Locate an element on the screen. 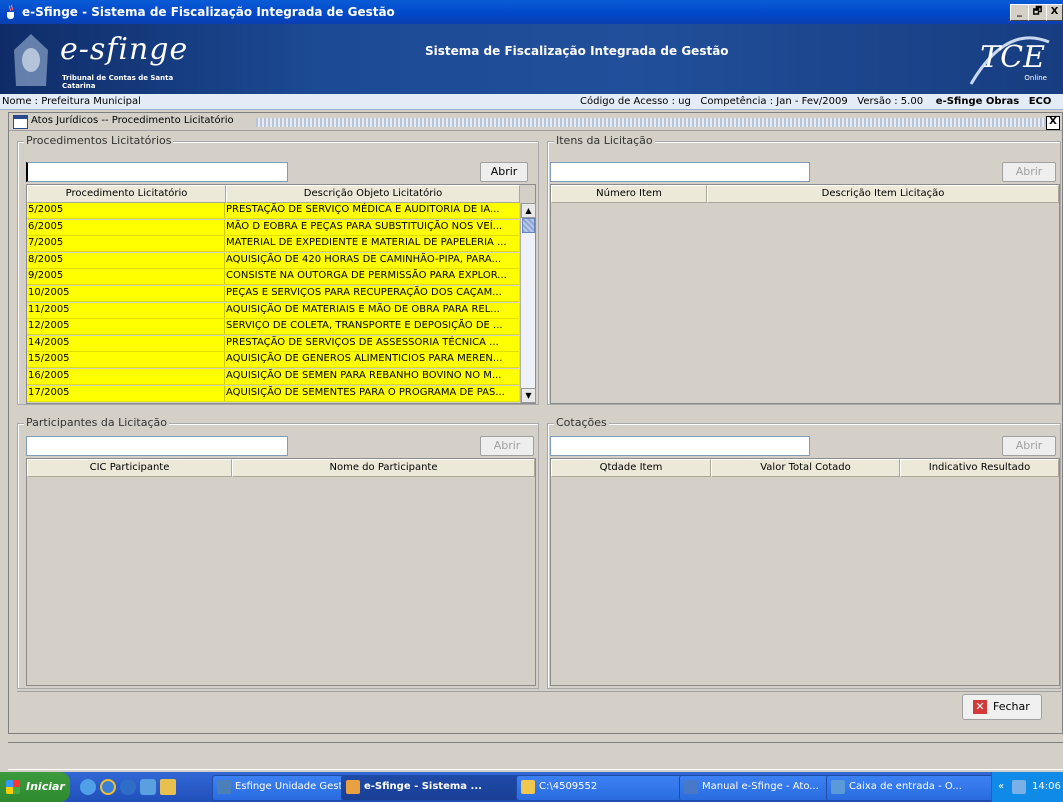  sphinx-icon is located at coordinates (31, 60).